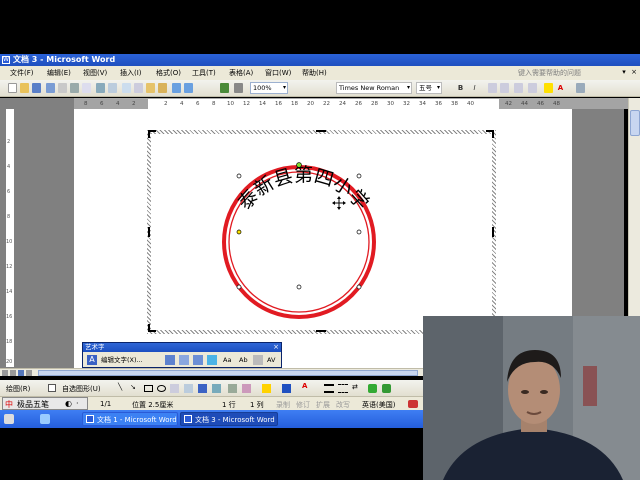 The height and width of the screenshot is (480, 640). Describe the element at coordinates (77, 403) in the screenshot. I see `punct-icon: ·` at that location.